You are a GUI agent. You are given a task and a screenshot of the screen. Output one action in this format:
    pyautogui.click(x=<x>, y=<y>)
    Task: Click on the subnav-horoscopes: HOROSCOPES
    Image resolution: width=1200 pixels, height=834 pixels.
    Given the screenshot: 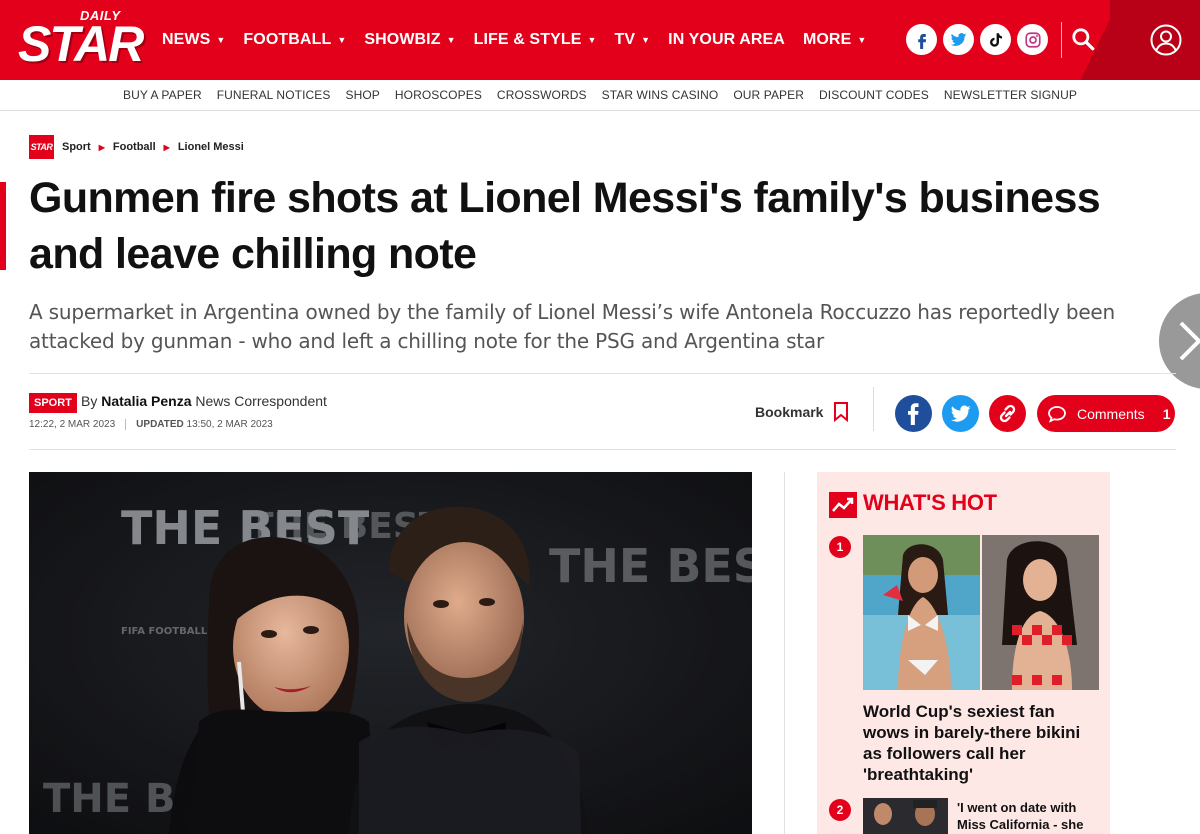 What is the action you would take?
    pyautogui.click(x=438, y=95)
    